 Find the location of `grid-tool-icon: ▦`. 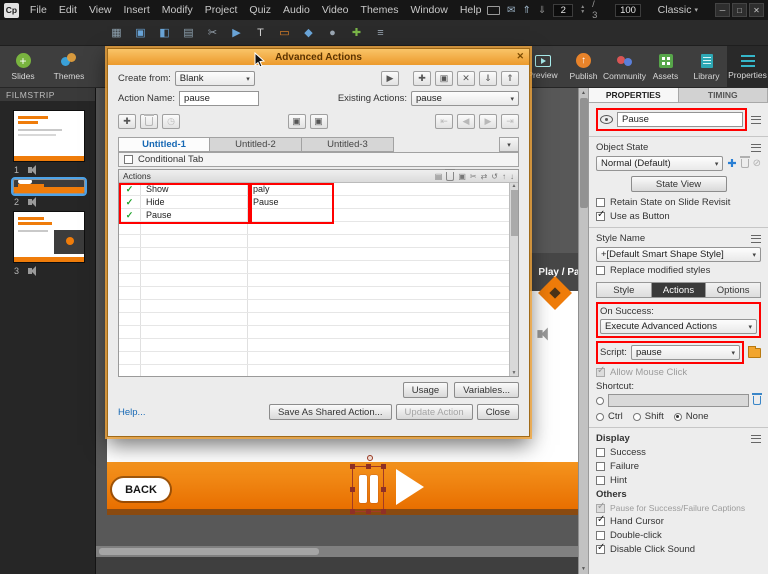

grid-tool-icon: ▦ is located at coordinates (116, 32).